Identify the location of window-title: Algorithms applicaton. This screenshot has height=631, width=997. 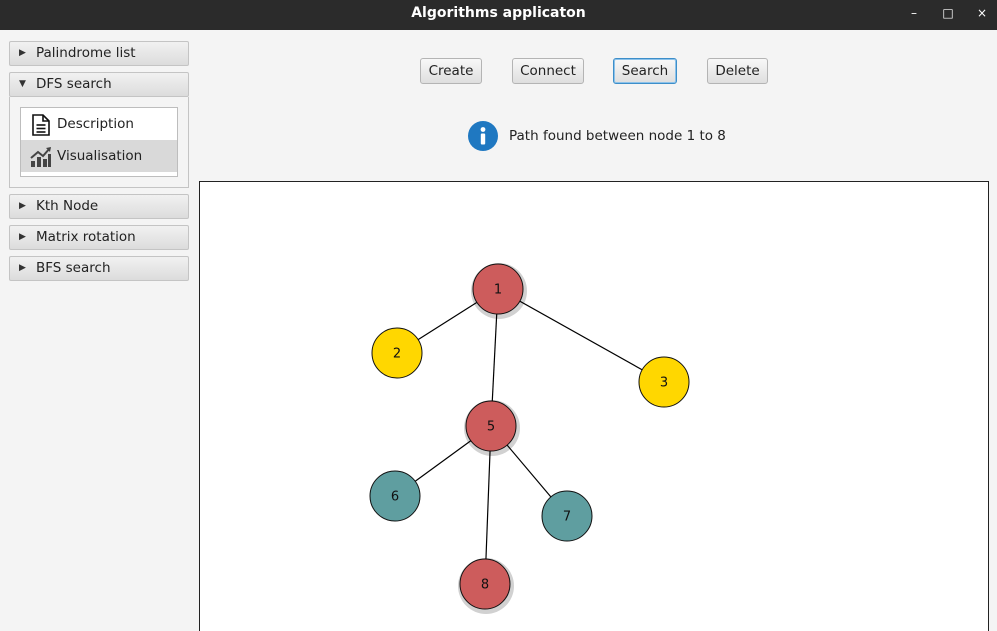
(498, 13).